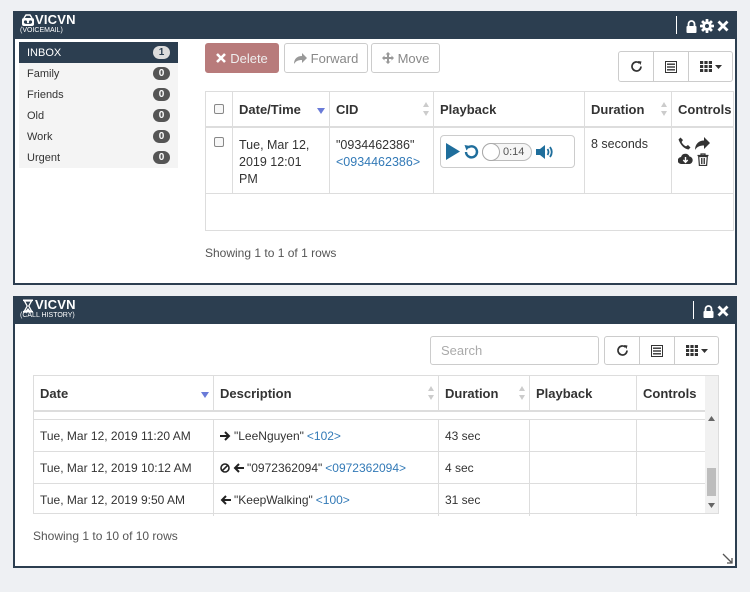 The image size is (750, 592). I want to click on row-description: "KeepWalking" <100>, so click(326, 500).